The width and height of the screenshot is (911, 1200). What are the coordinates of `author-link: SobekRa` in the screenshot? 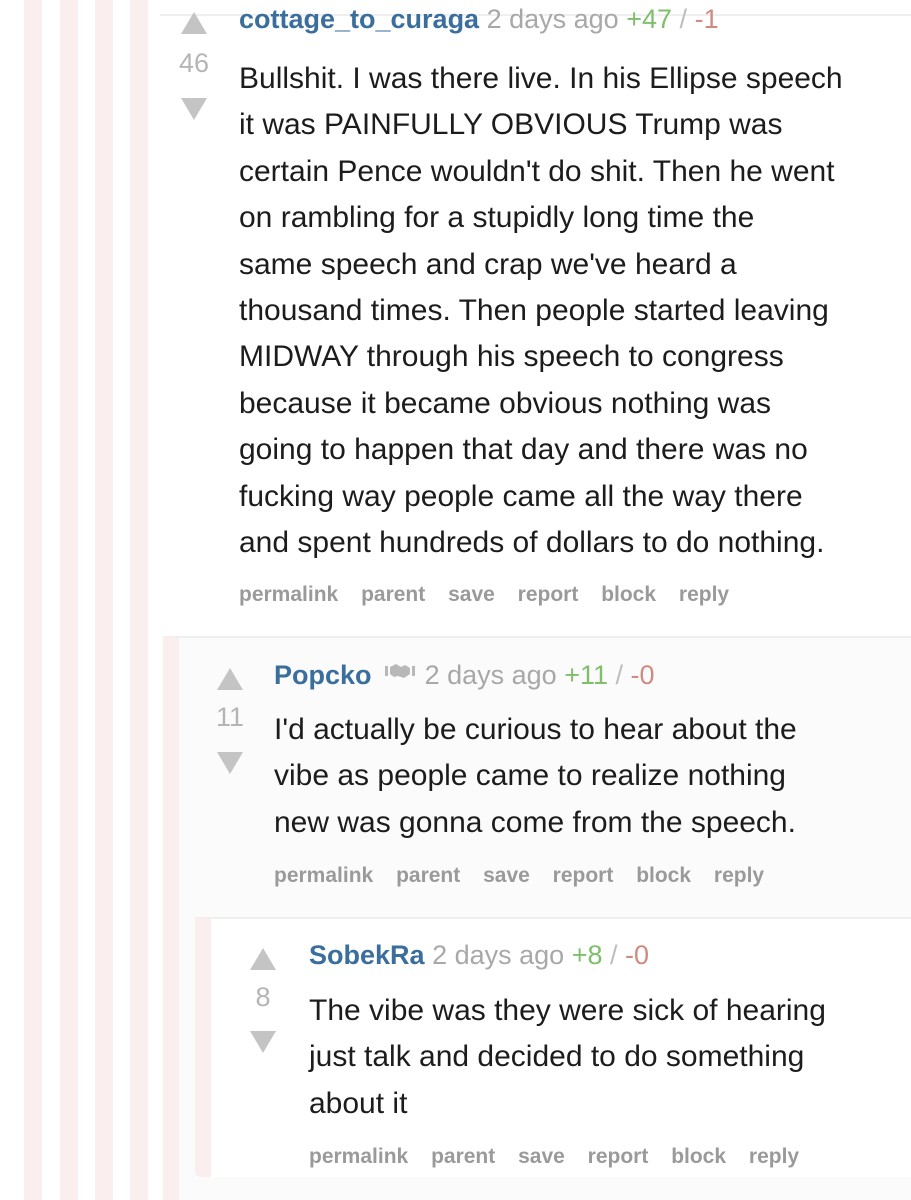 It's located at (367, 955).